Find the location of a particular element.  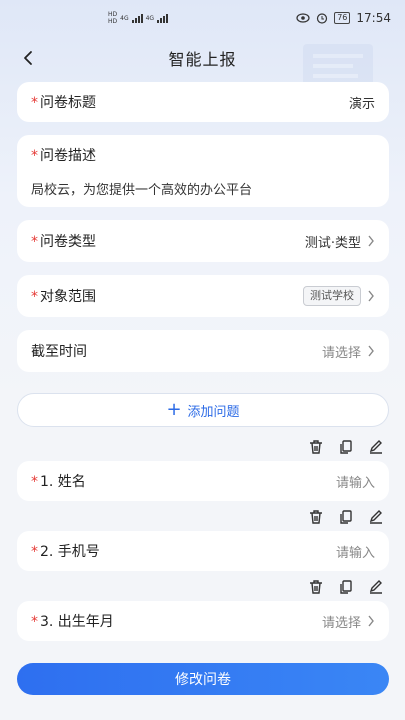

network-type: HD HD is located at coordinates (112, 18).